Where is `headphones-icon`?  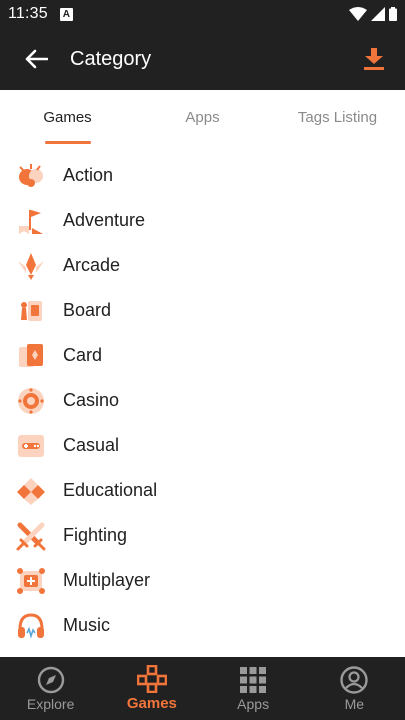 headphones-icon is located at coordinates (31, 626).